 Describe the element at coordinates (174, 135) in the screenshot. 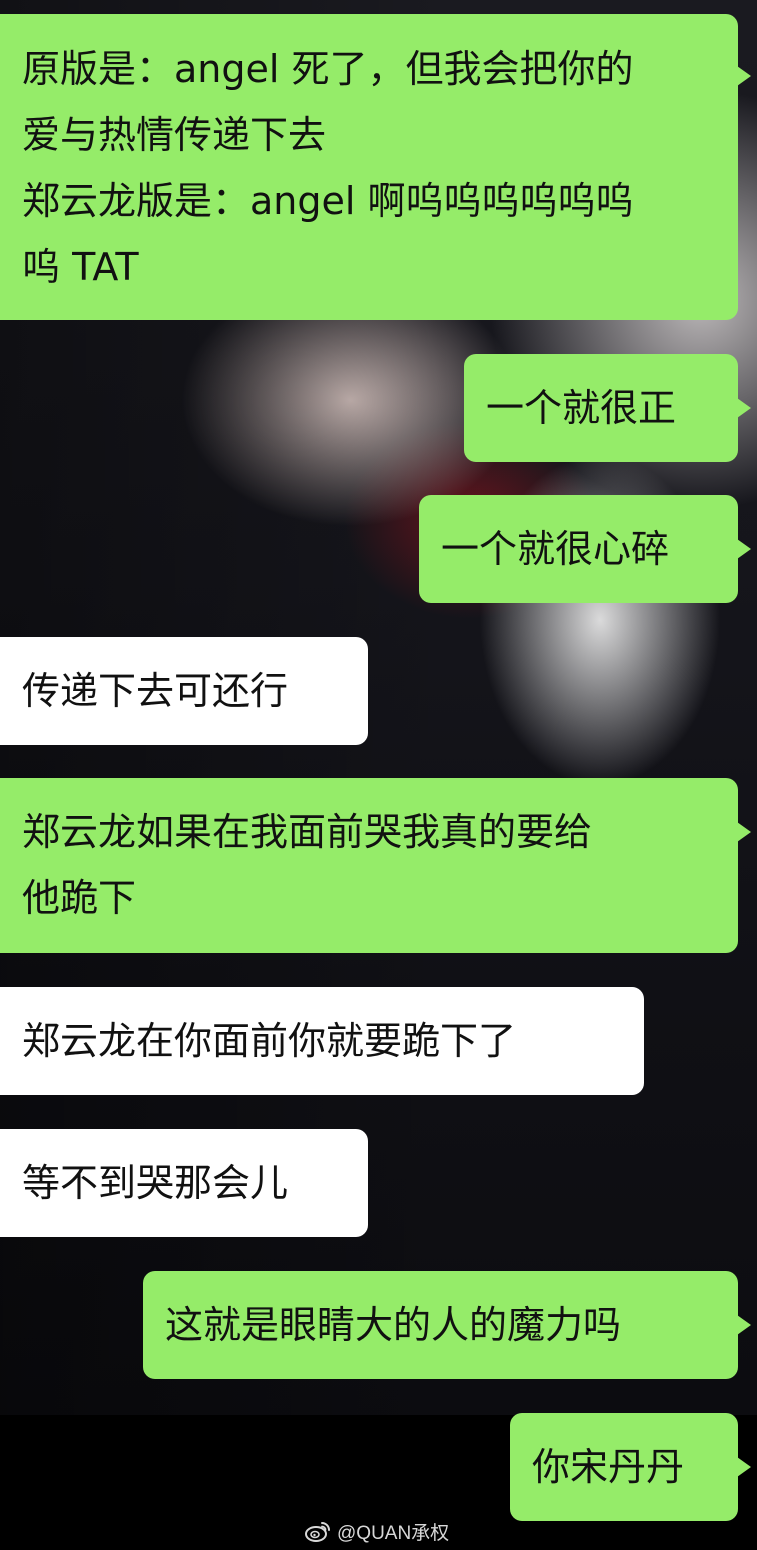

I see `message-text-line: 爱与热情传递下去` at that location.